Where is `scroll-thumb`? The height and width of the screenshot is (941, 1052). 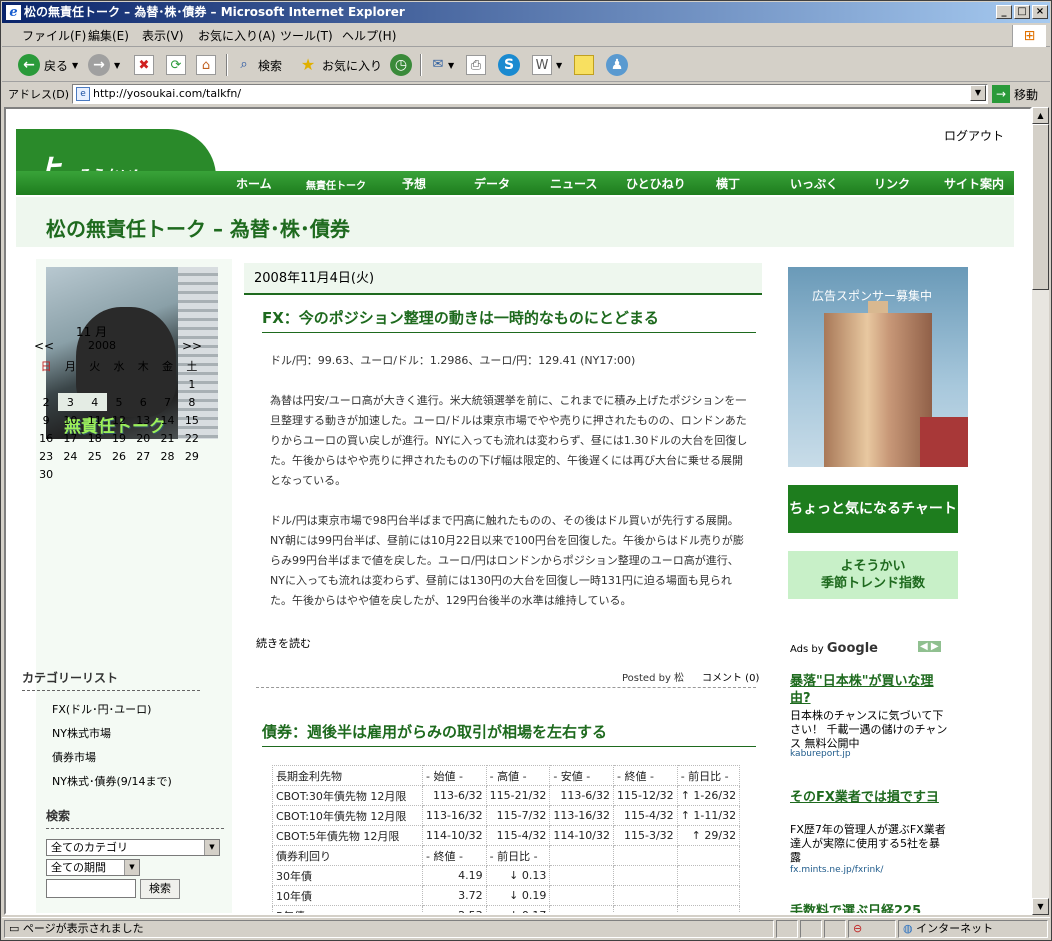 scroll-thumb is located at coordinates (1040, 207).